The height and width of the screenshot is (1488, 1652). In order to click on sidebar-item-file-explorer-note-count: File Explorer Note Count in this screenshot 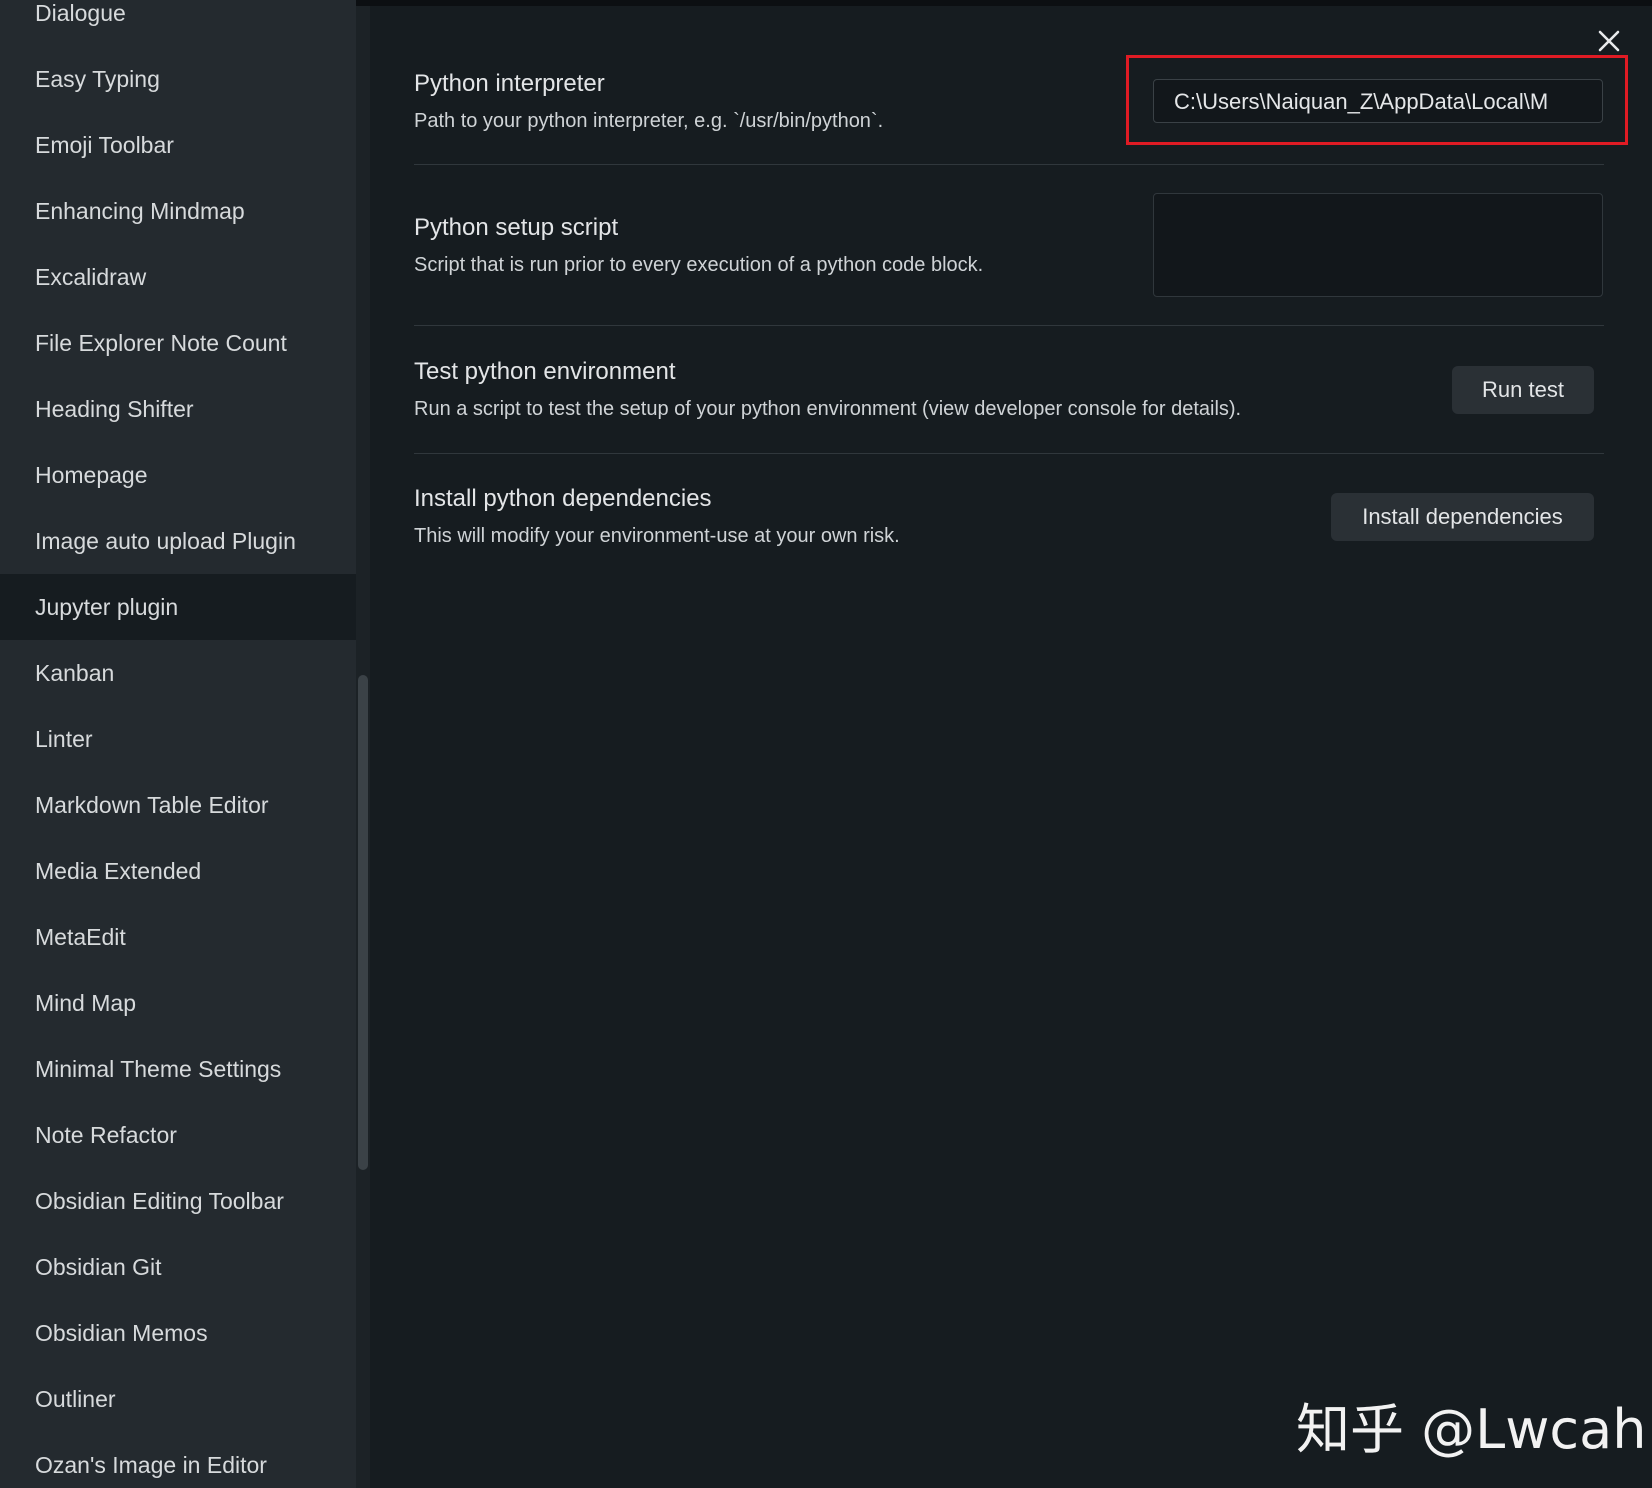, I will do `click(178, 343)`.